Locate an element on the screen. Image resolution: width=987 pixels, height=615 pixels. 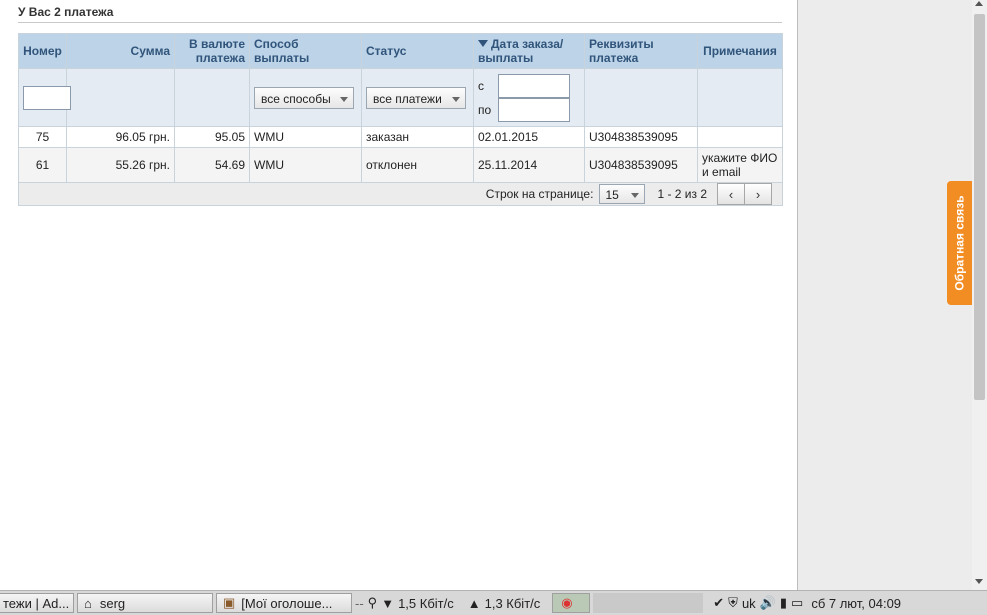
pager: Строк на странице: 15 1 - 2 из 2 ‹ › is located at coordinates (400, 194).